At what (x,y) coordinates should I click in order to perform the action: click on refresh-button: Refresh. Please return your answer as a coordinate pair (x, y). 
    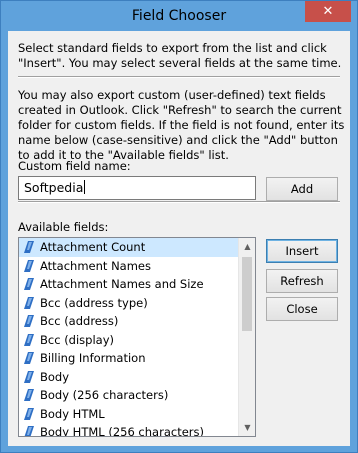
    Looking at the image, I should click on (302, 281).